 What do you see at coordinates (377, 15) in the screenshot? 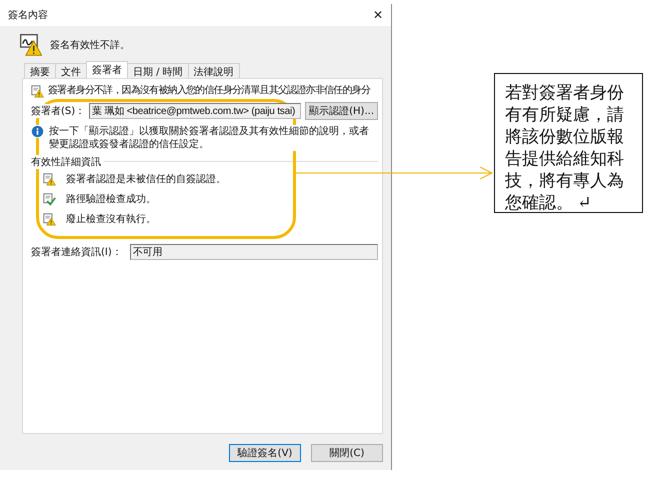
I see `close-button: ✕` at bounding box center [377, 15].